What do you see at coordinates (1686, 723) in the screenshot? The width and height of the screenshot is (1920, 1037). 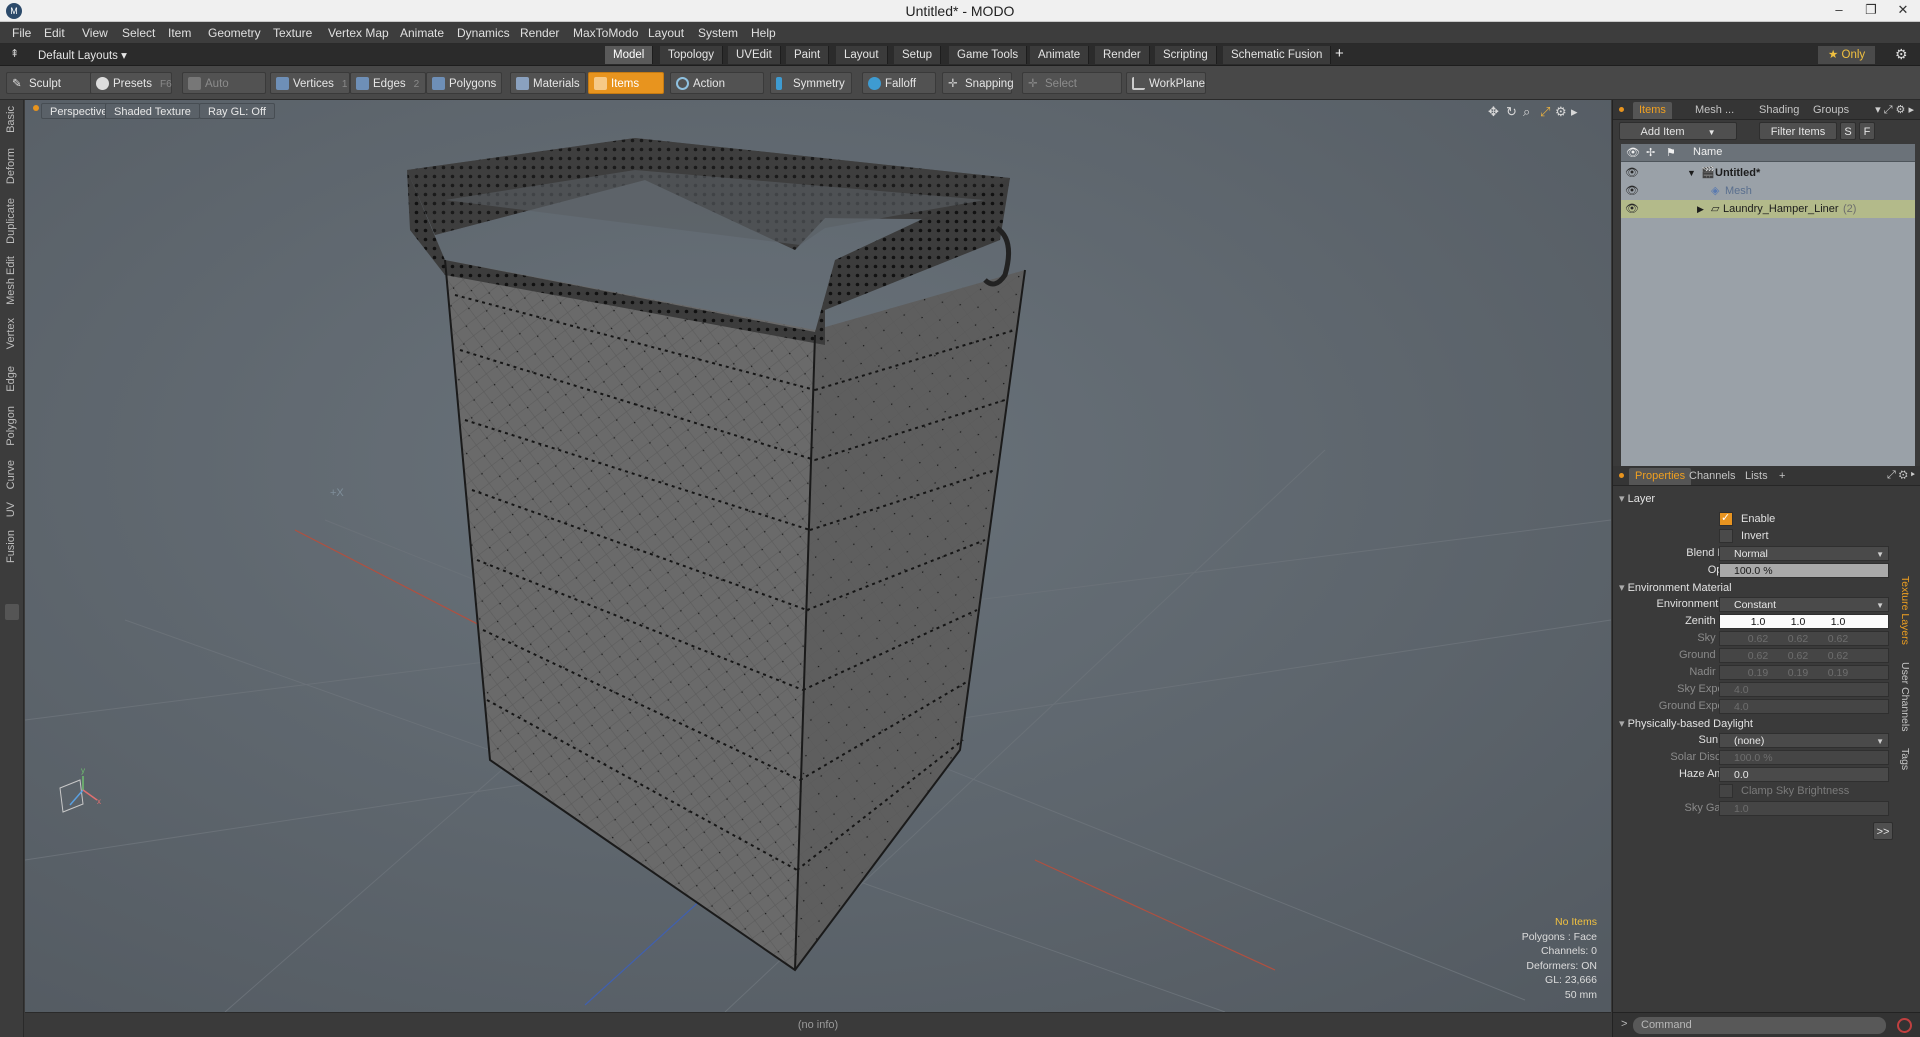 I see `section-daylight: Physically-based Daylight` at bounding box center [1686, 723].